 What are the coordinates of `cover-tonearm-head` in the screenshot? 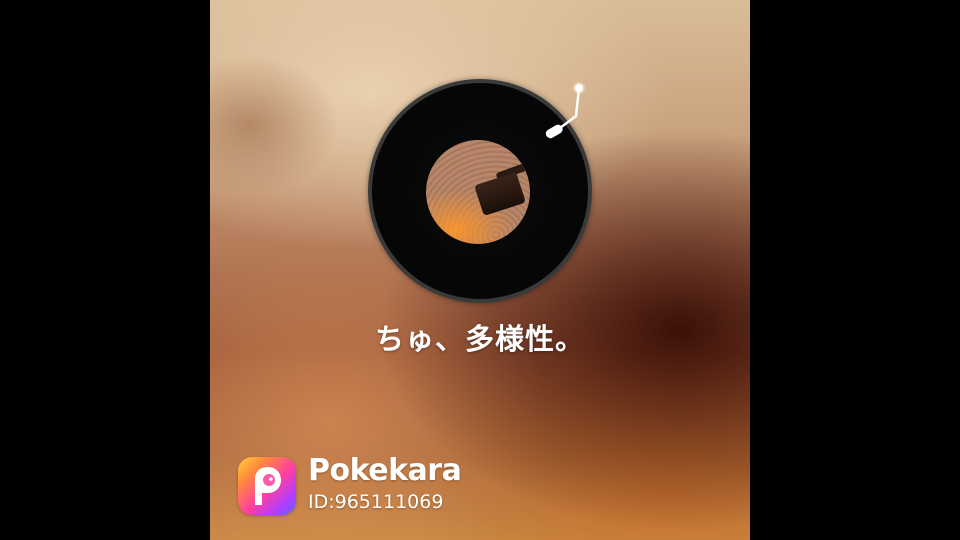 It's located at (500, 194).